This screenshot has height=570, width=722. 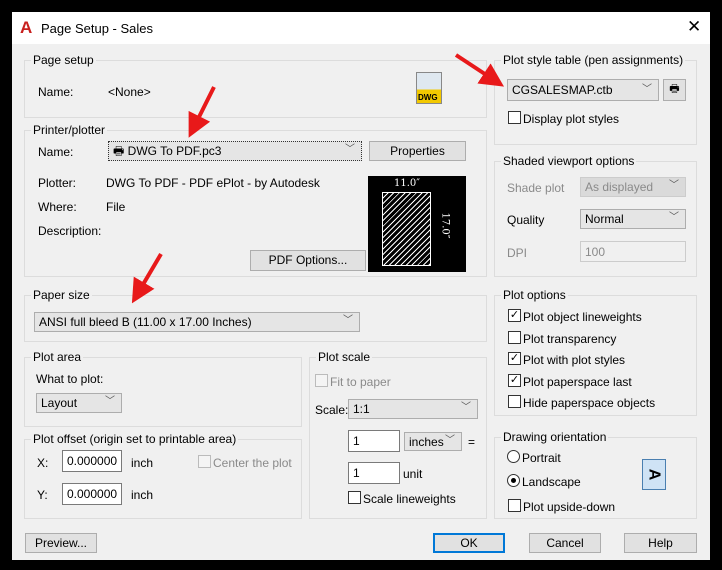 What do you see at coordinates (147, 278) in the screenshot?
I see `arrow-paper-size` at bounding box center [147, 278].